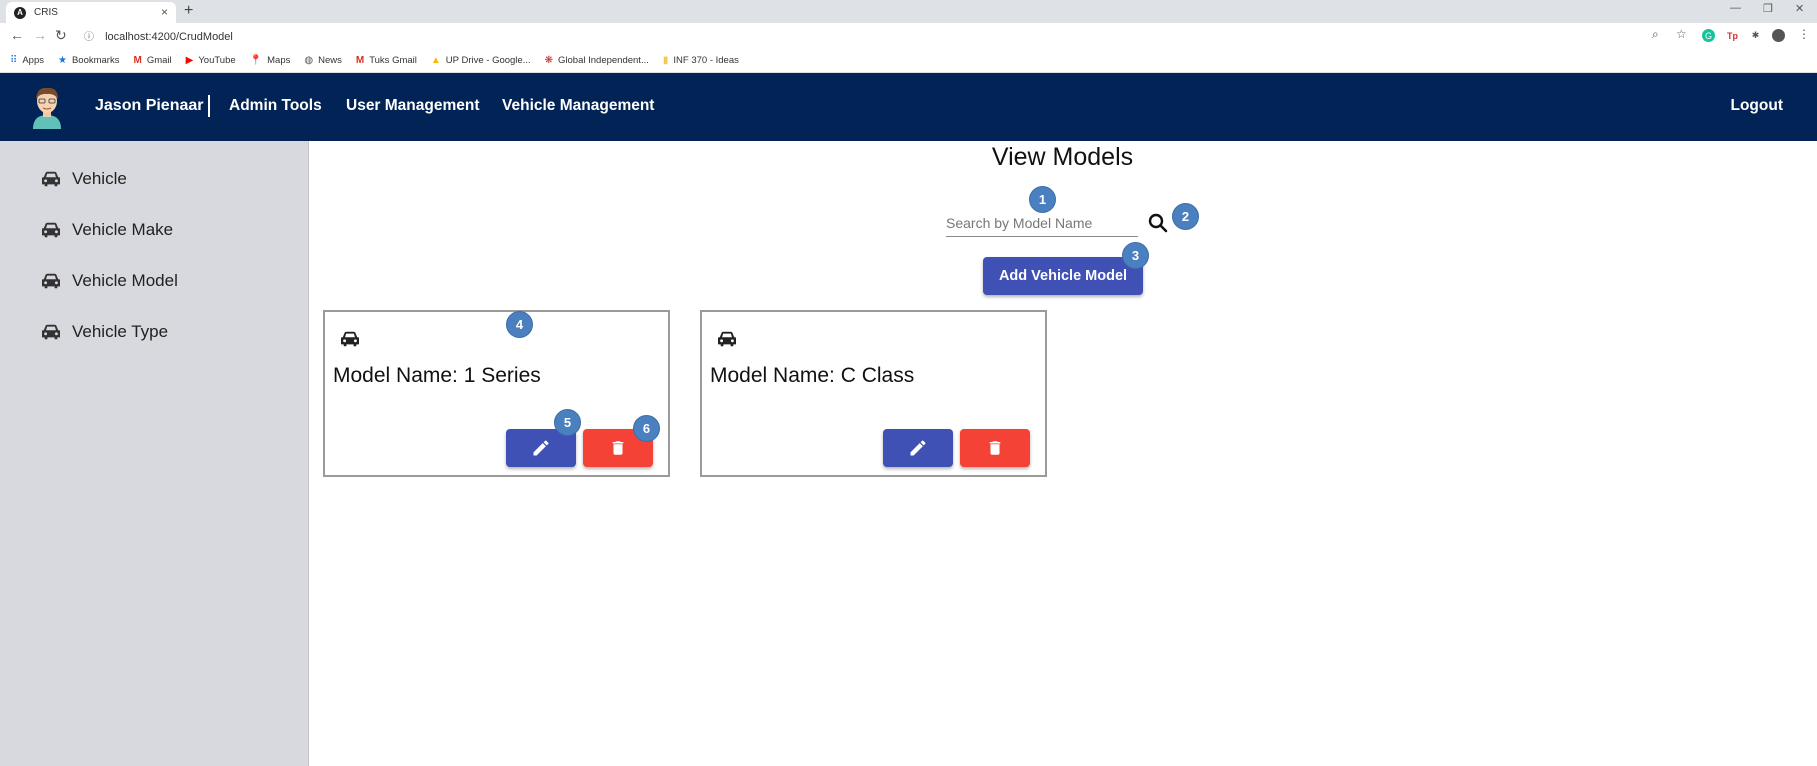  I want to click on bookmark-apps: ⠿ Apps, so click(27, 60).